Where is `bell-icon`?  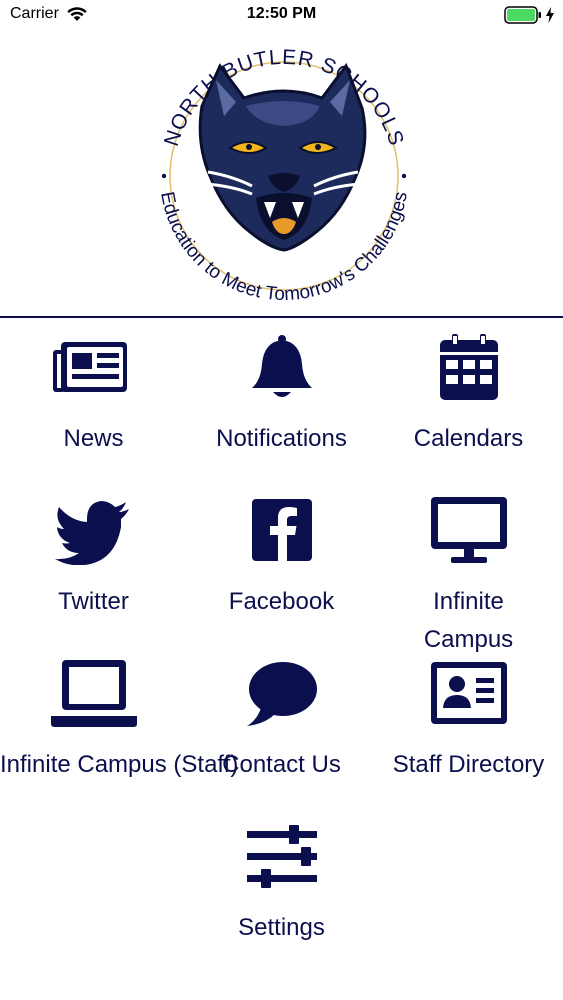 bell-icon is located at coordinates (281, 366).